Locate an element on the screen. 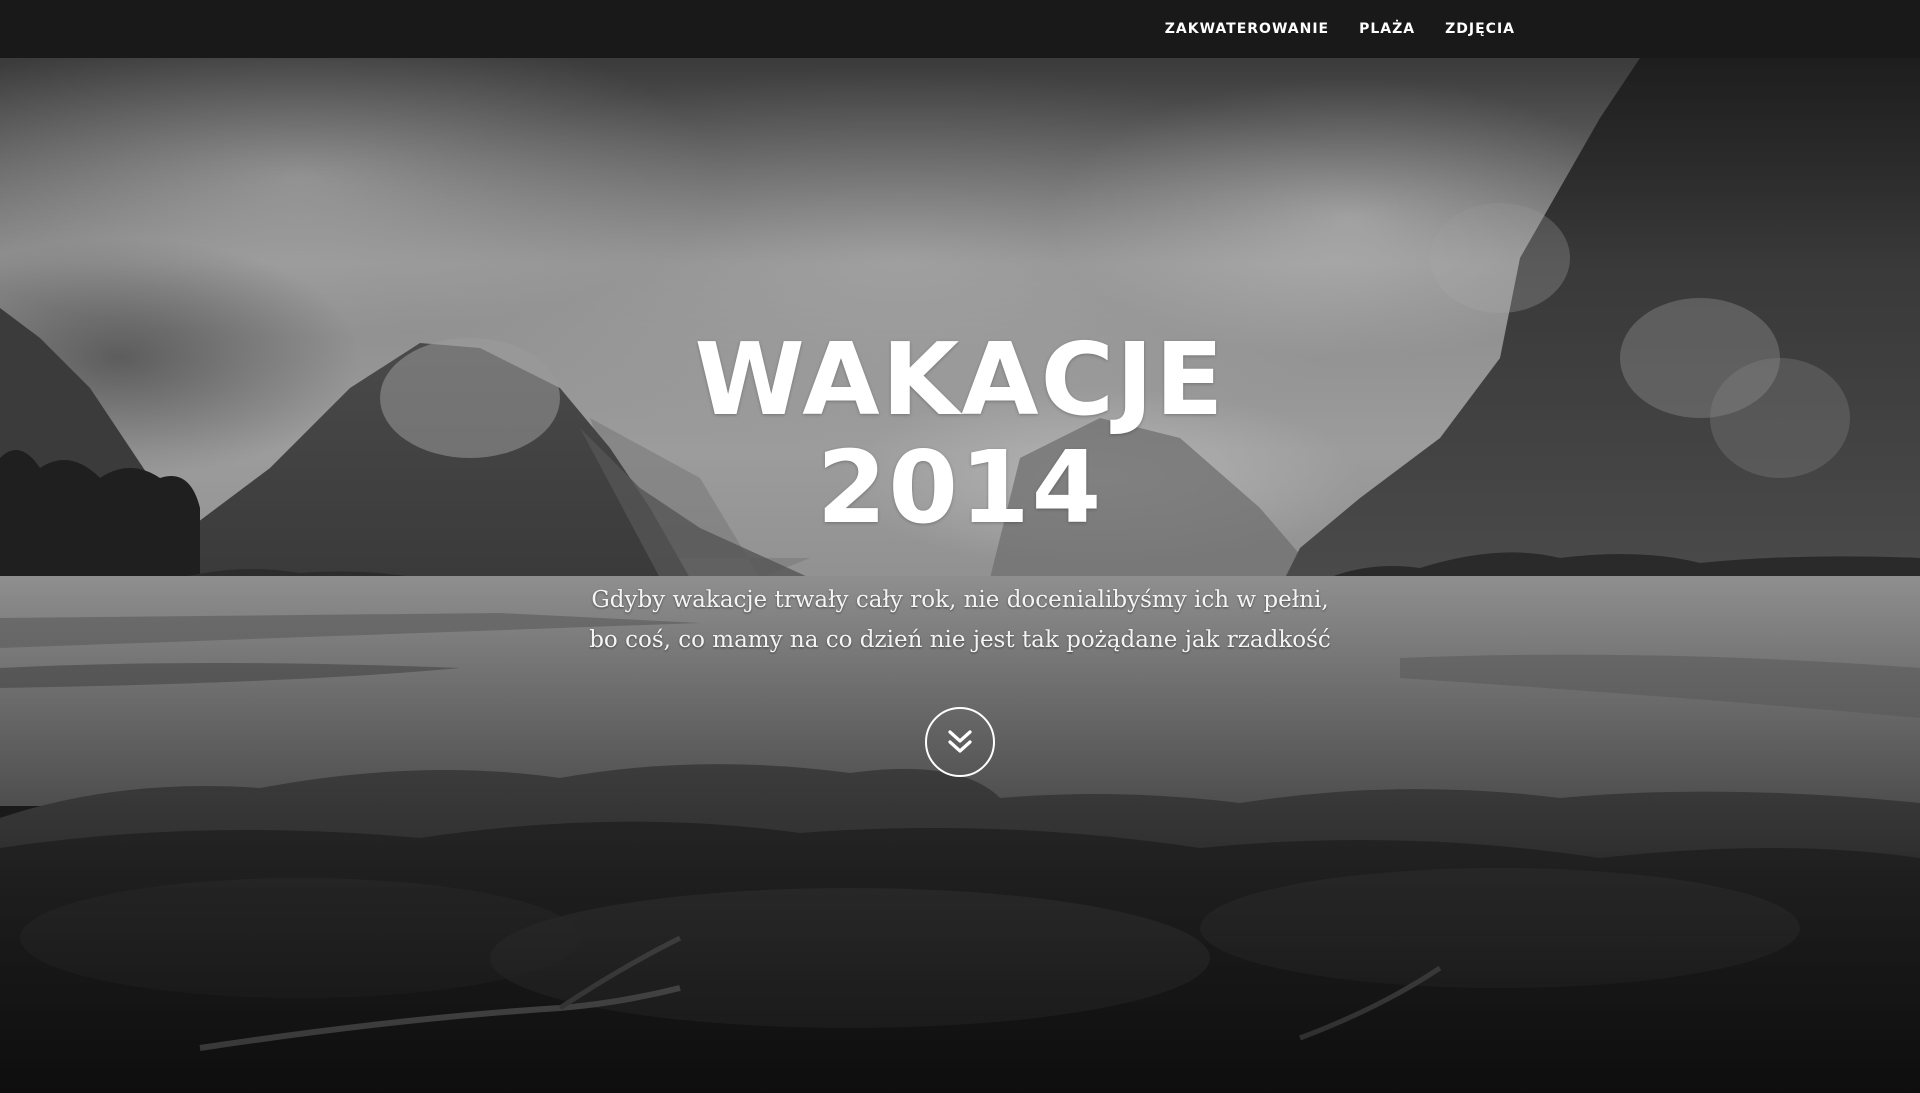  nav-link-plaza: PLAŻA is located at coordinates (1387, 29).